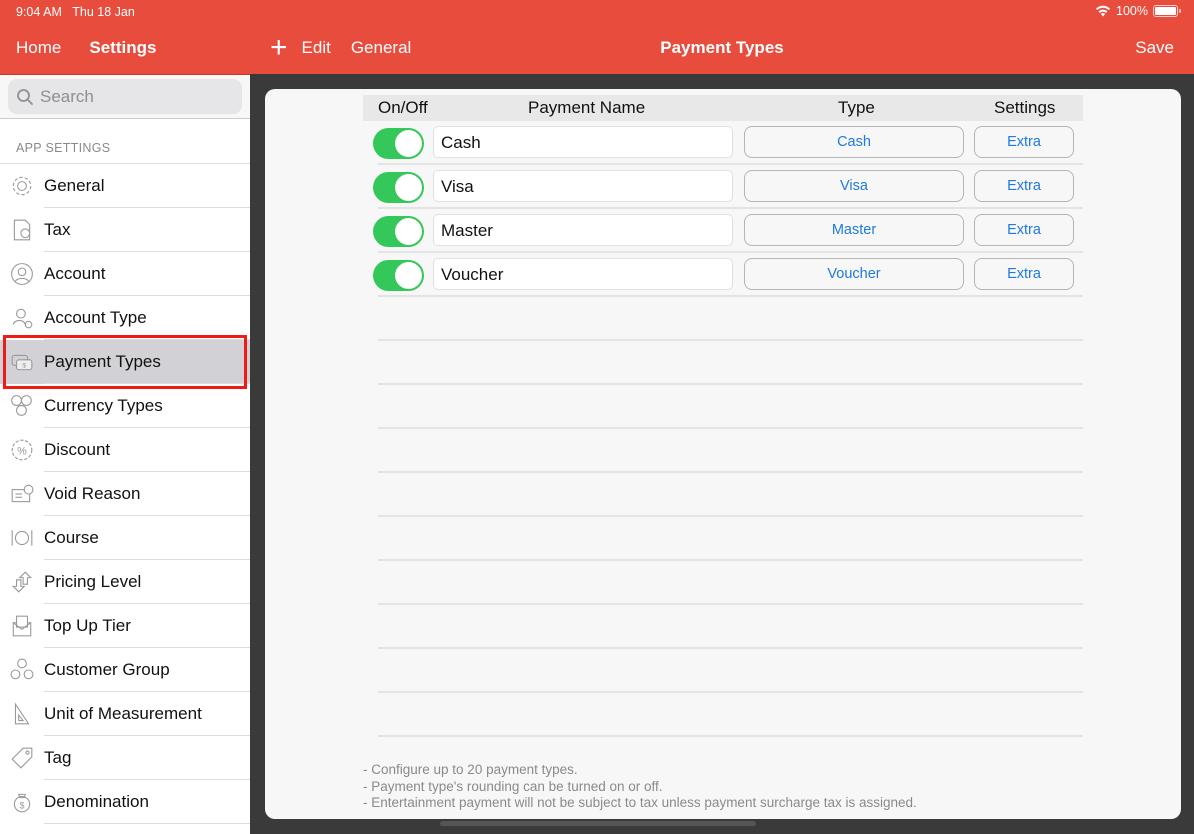 This screenshot has width=1194, height=834. What do you see at coordinates (854, 186) in the screenshot?
I see `type-button: Visa` at bounding box center [854, 186].